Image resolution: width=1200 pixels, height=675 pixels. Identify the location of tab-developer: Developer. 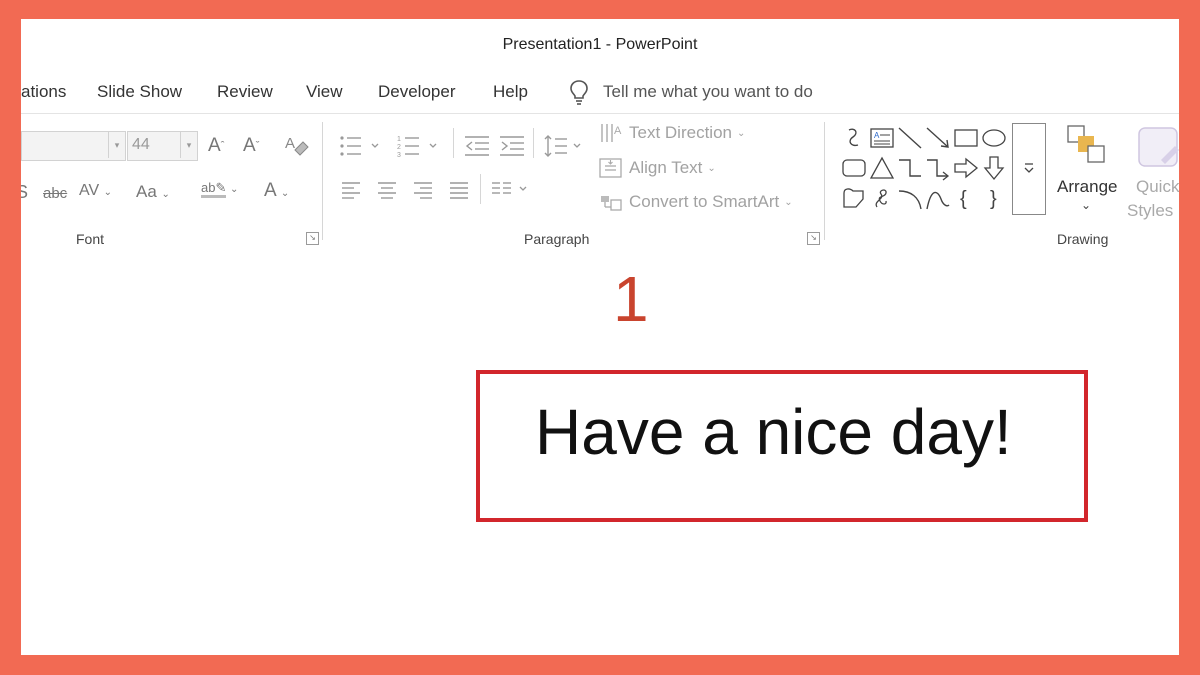
(417, 92).